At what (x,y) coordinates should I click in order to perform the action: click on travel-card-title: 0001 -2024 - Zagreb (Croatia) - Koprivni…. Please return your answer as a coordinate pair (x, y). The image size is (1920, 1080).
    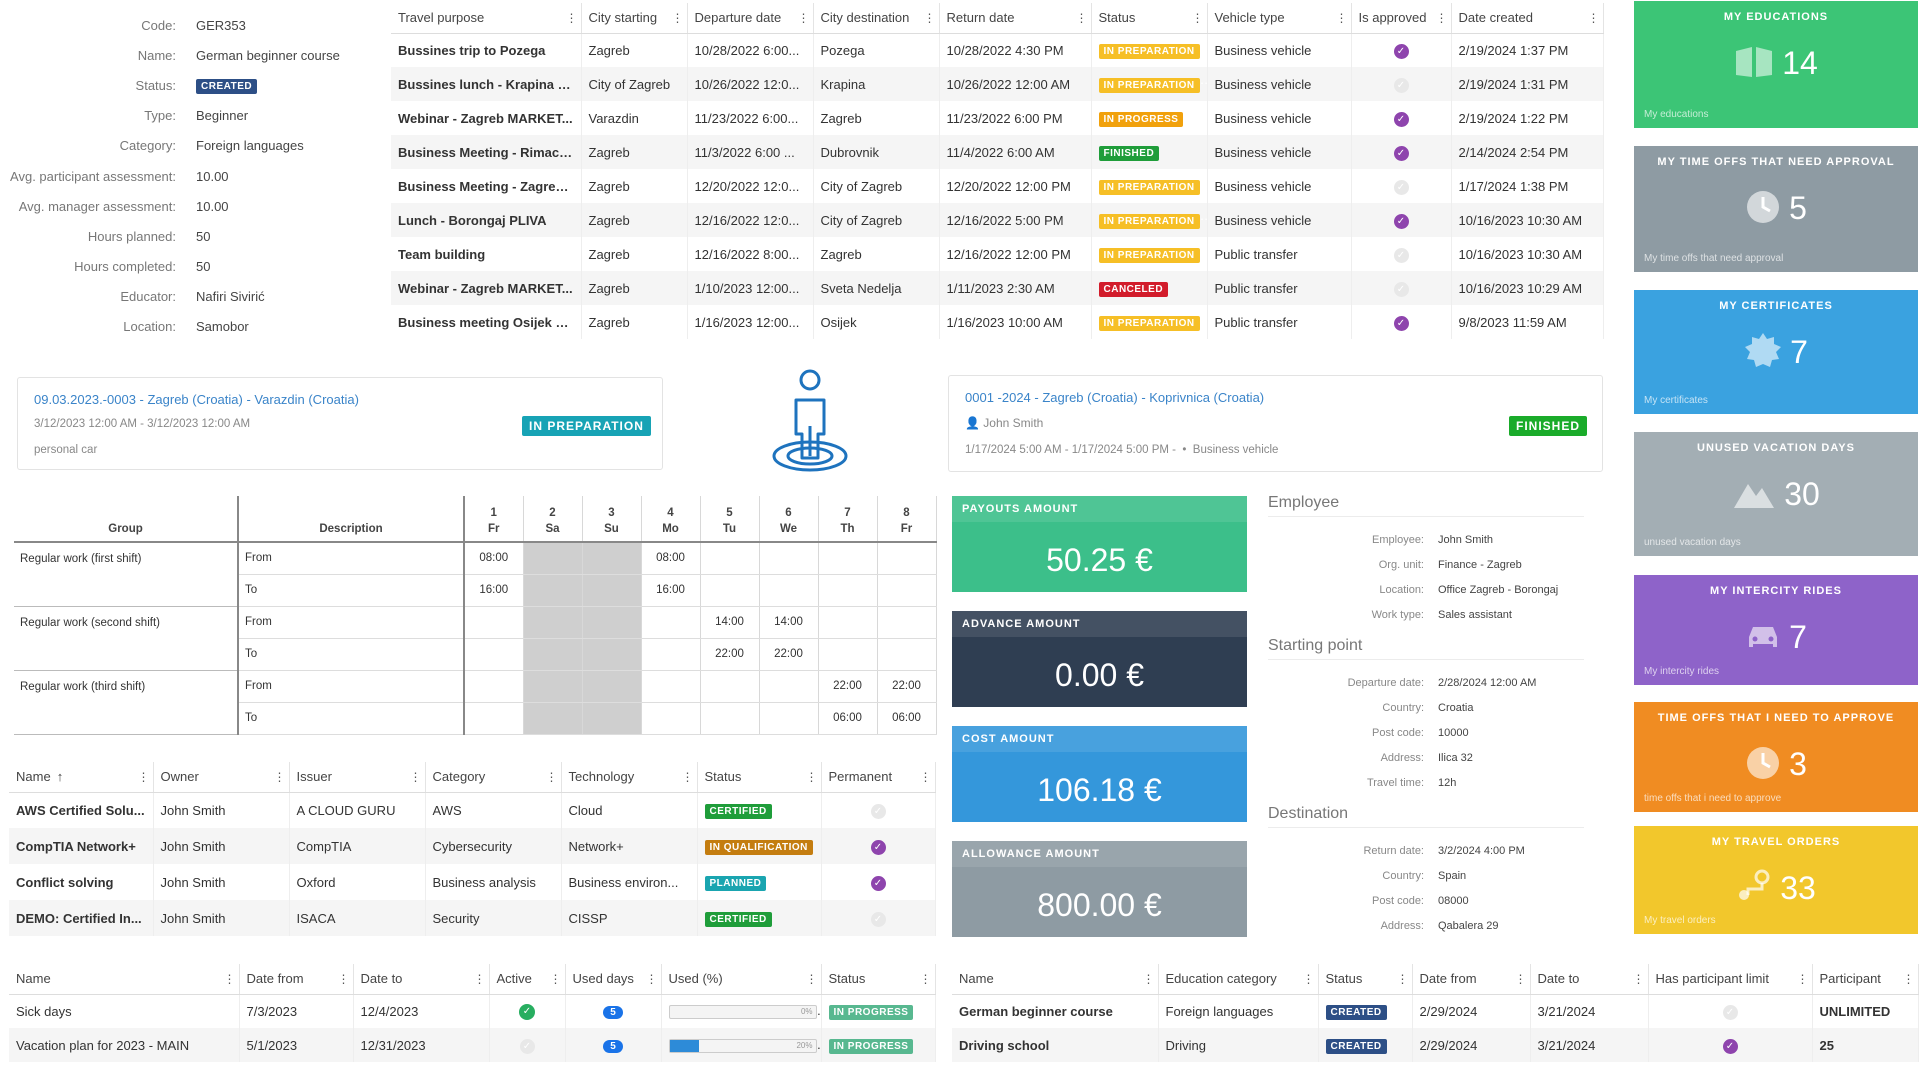
    Looking at the image, I should click on (1114, 397).